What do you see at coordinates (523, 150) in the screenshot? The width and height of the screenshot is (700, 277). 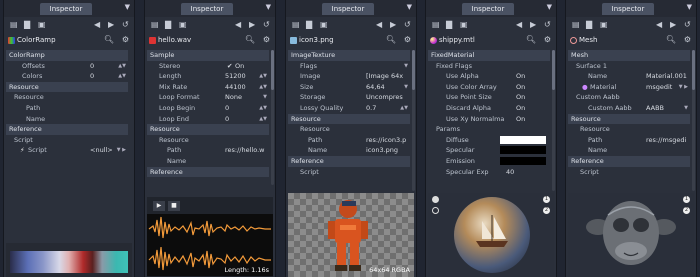 I see `specular-color-swatch` at bounding box center [523, 150].